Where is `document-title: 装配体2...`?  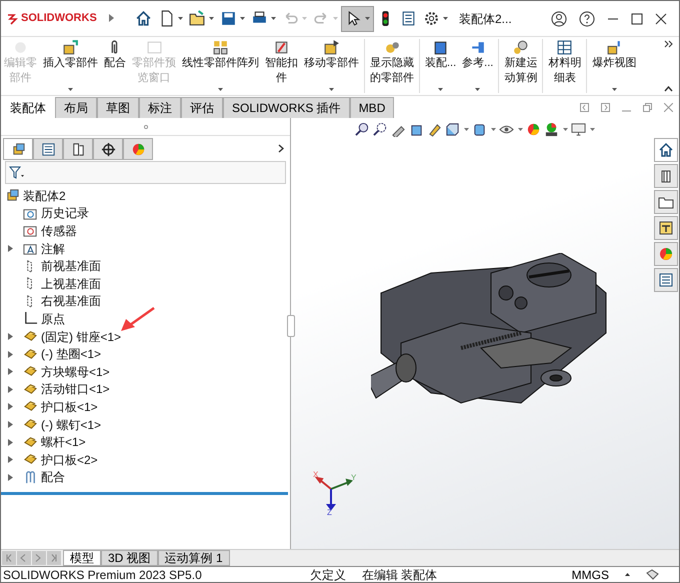
document-title: 装配体2... is located at coordinates (485, 19).